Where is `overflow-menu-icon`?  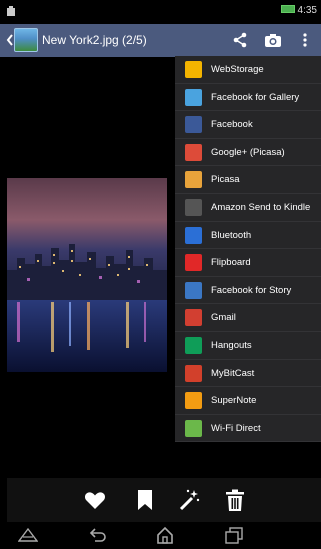
overflow-menu-icon is located at coordinates (305, 40).